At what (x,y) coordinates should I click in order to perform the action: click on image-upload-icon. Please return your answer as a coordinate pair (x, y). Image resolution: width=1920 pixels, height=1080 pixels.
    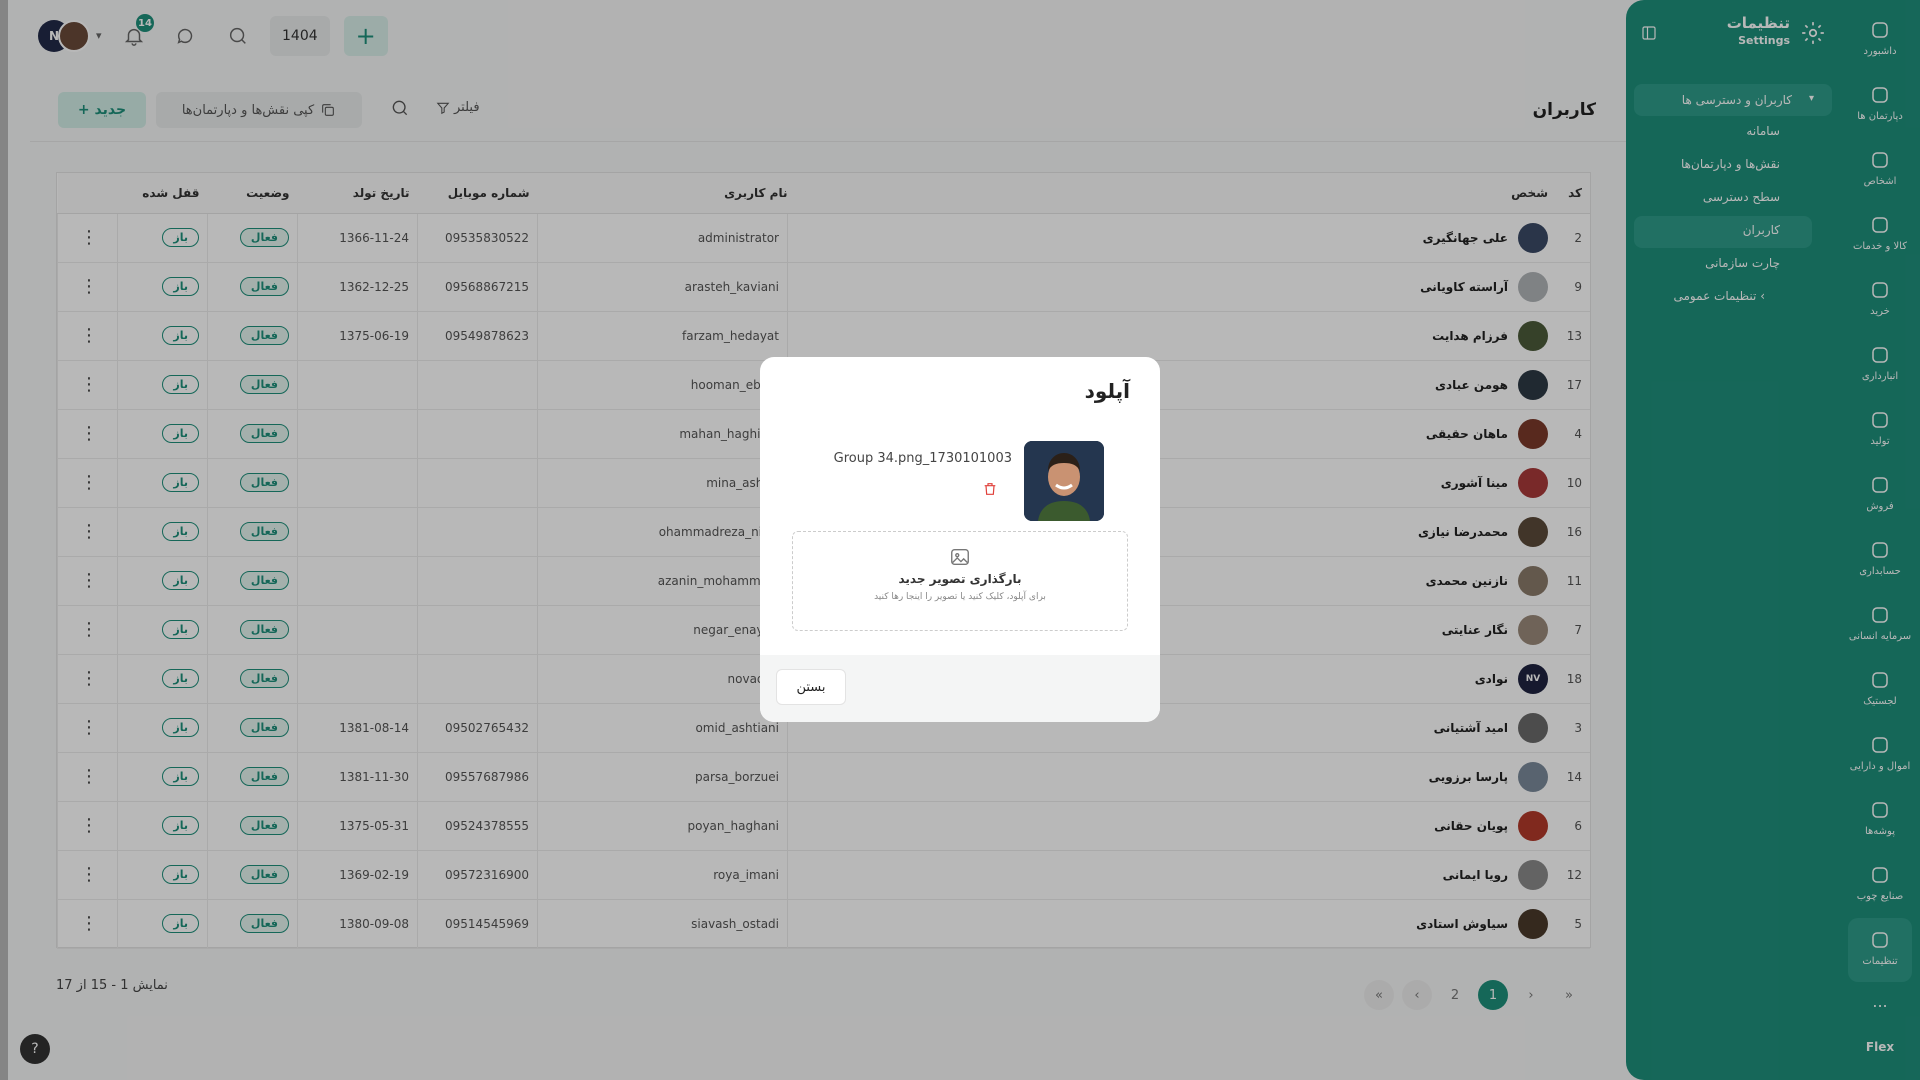
    Looking at the image, I should click on (960, 557).